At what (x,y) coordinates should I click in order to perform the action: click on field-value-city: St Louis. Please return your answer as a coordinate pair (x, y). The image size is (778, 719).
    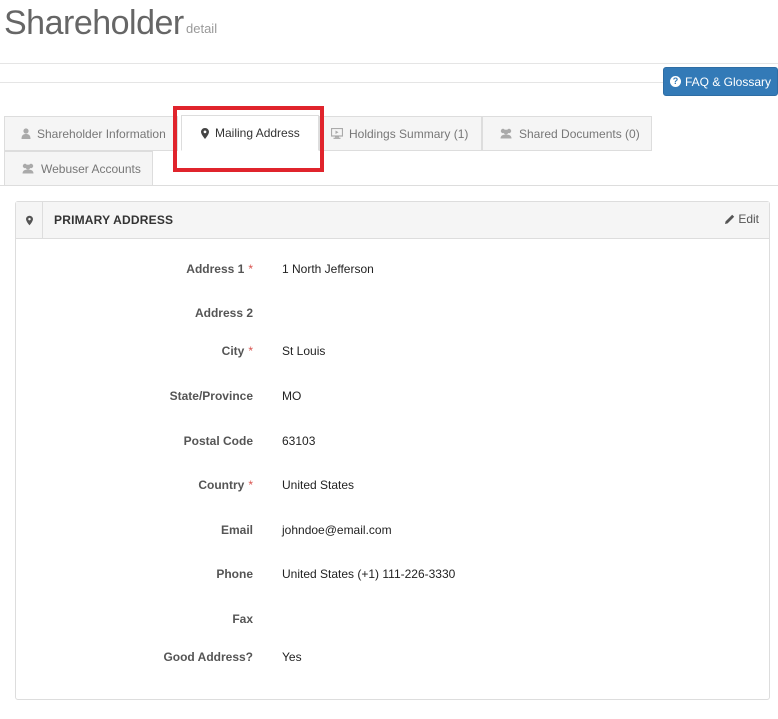
    Looking at the image, I should click on (304, 351).